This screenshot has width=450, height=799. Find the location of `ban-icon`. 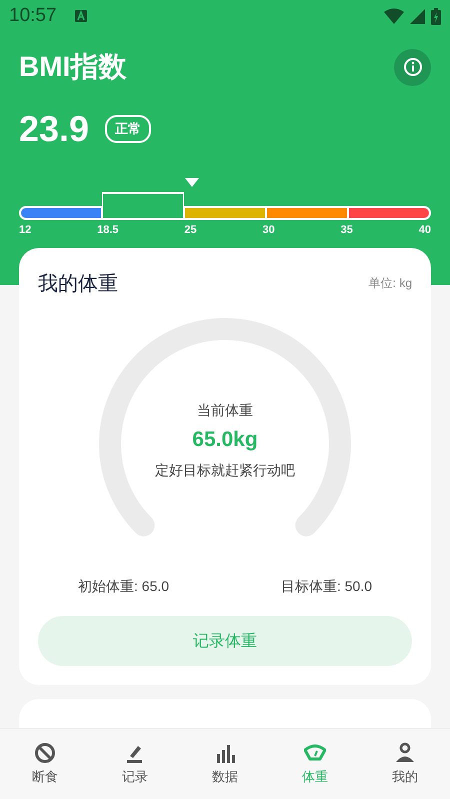

ban-icon is located at coordinates (45, 753).